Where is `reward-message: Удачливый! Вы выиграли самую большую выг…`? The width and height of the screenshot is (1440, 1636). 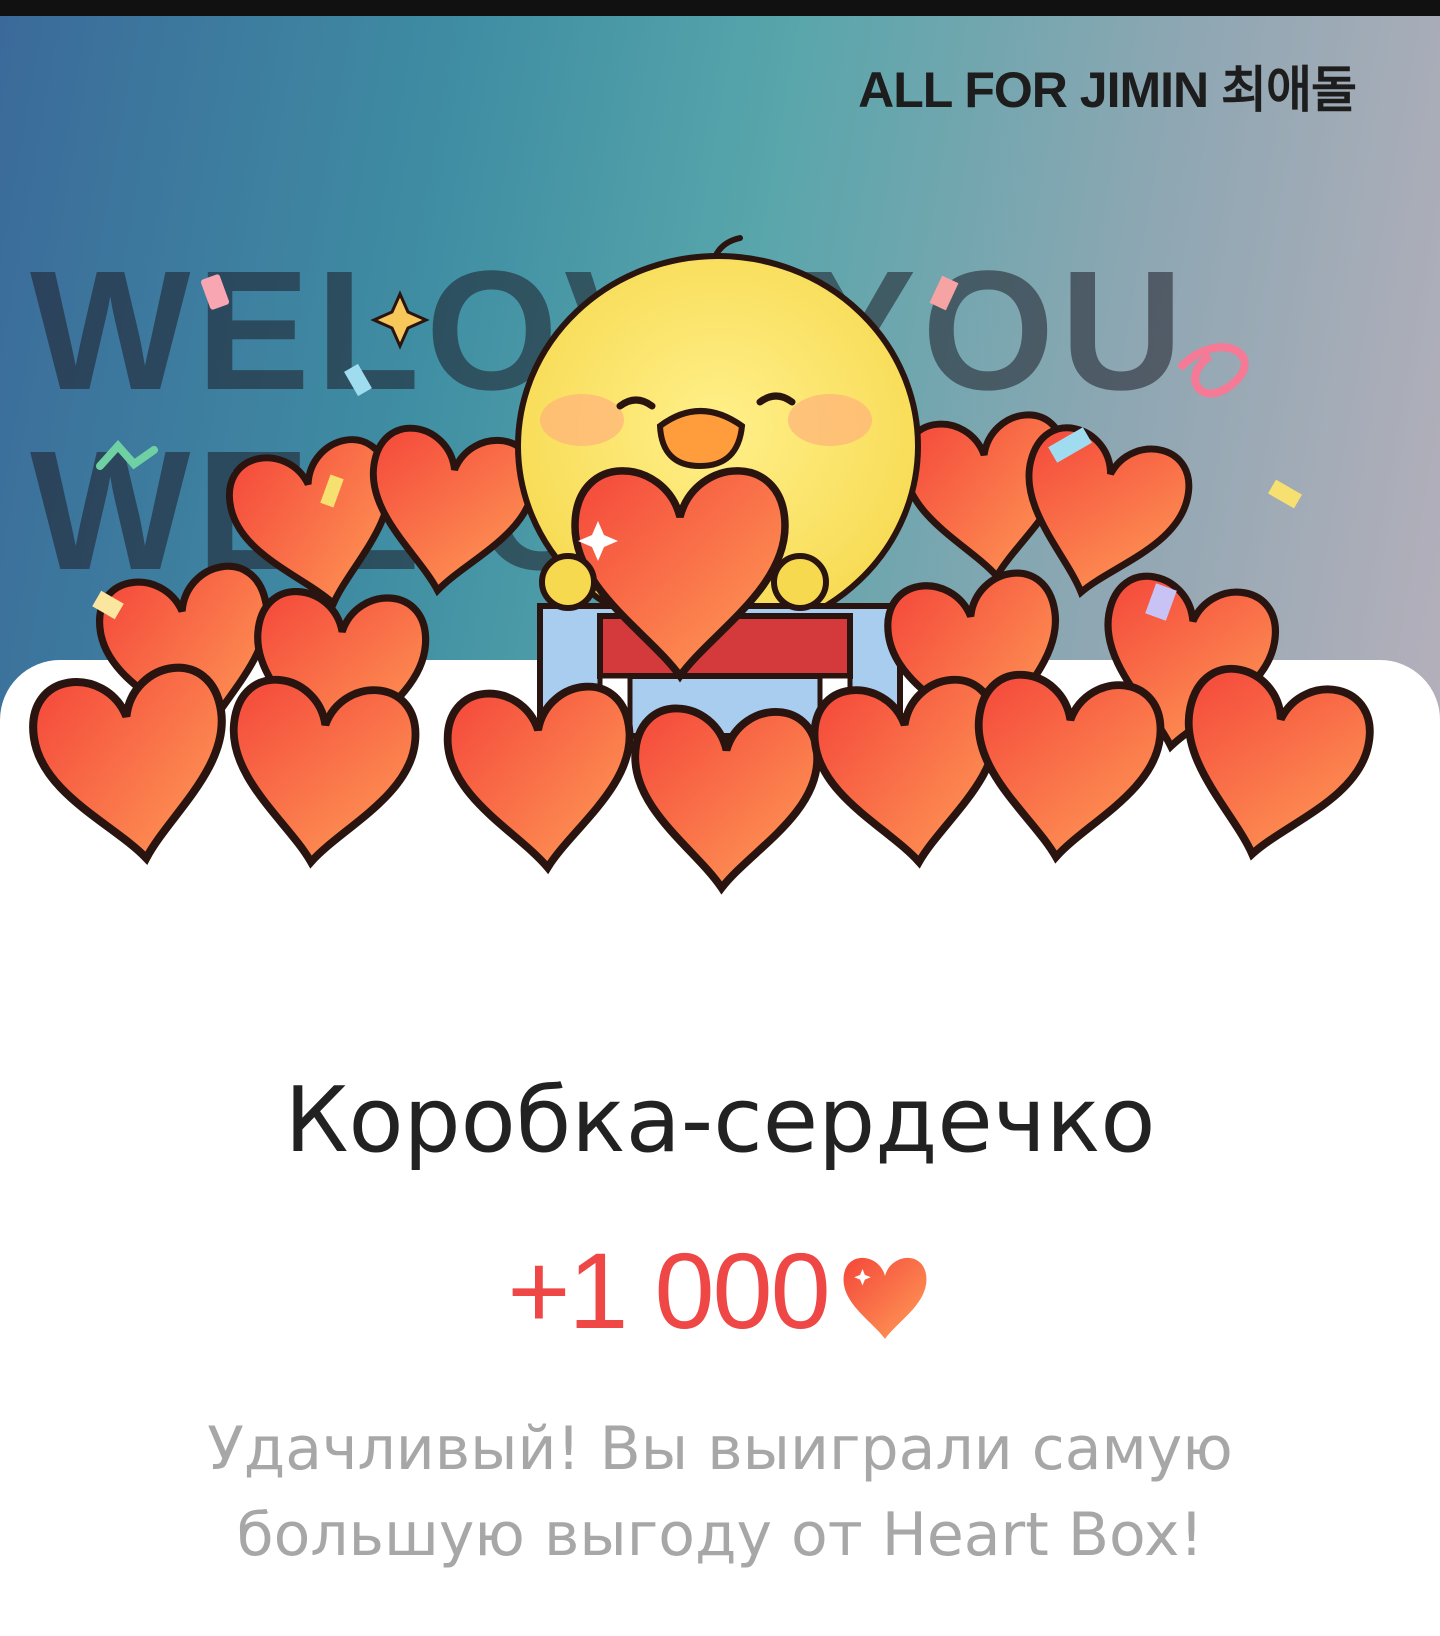 reward-message: Удачливый! Вы выиграли самую большую выг… is located at coordinates (720, 1492).